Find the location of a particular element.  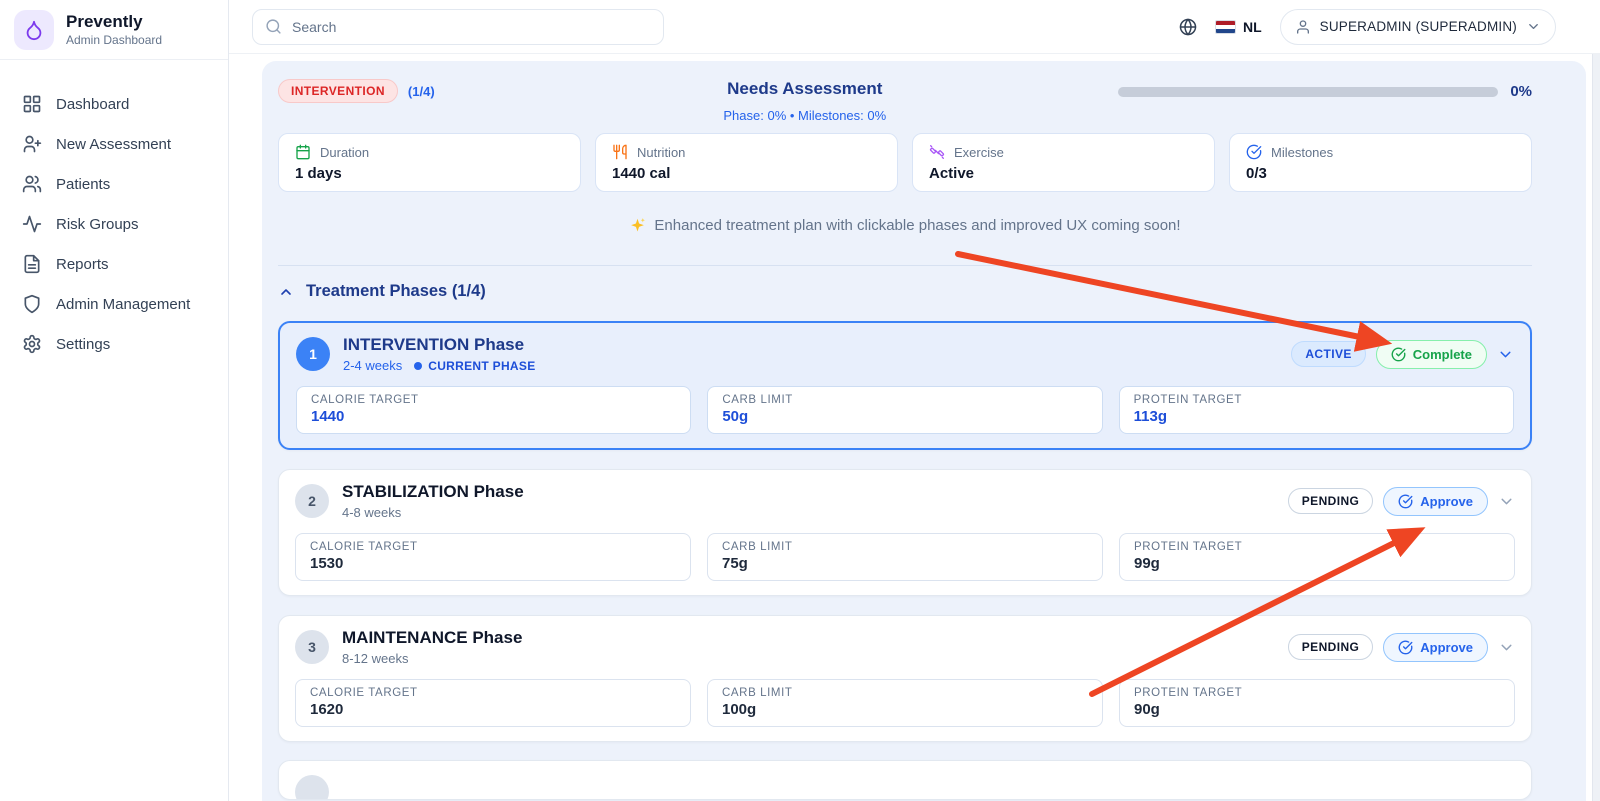

metric-calorie-target: CALORIE TARGET 1620 is located at coordinates (493, 703).